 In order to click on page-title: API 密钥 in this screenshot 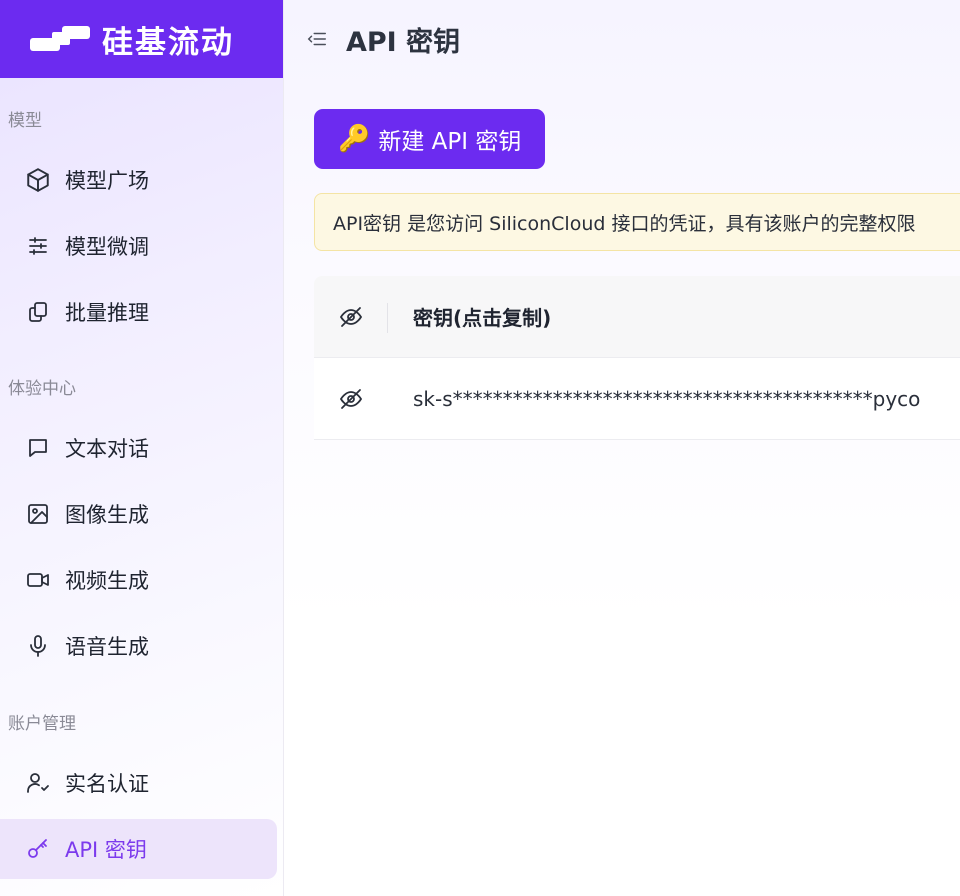, I will do `click(403, 42)`.